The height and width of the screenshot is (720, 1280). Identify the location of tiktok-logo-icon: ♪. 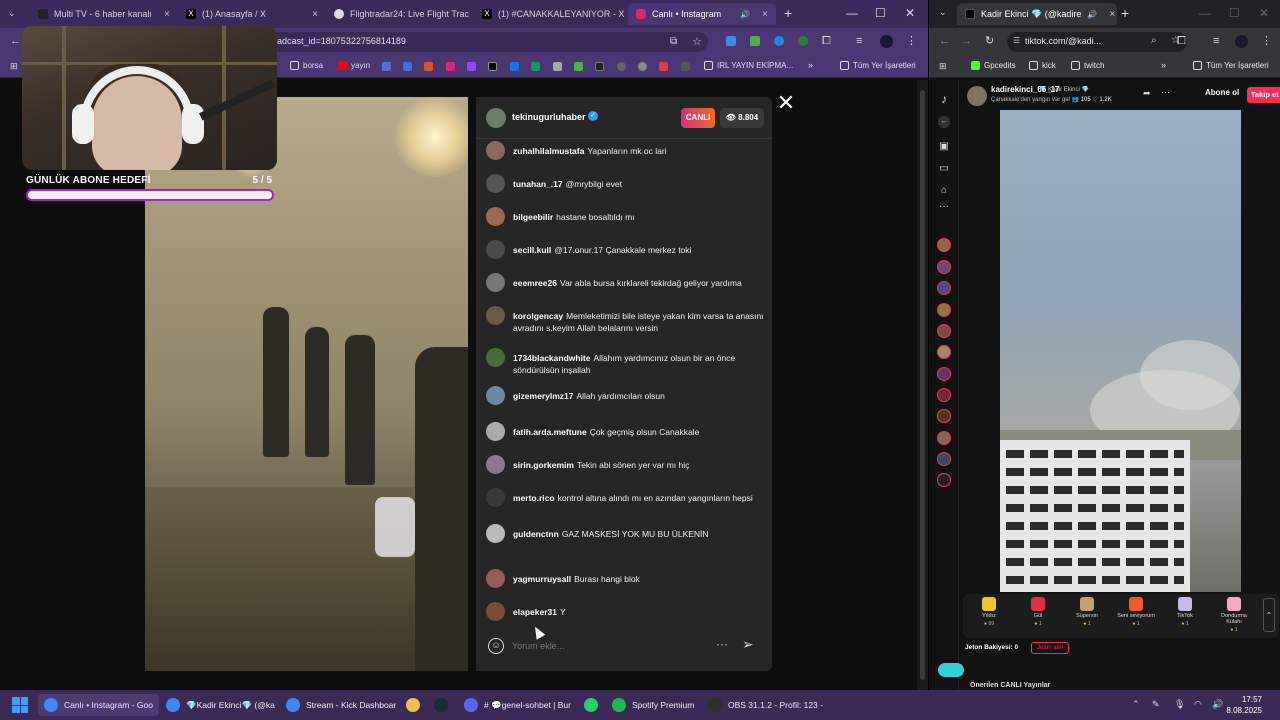
(944, 99).